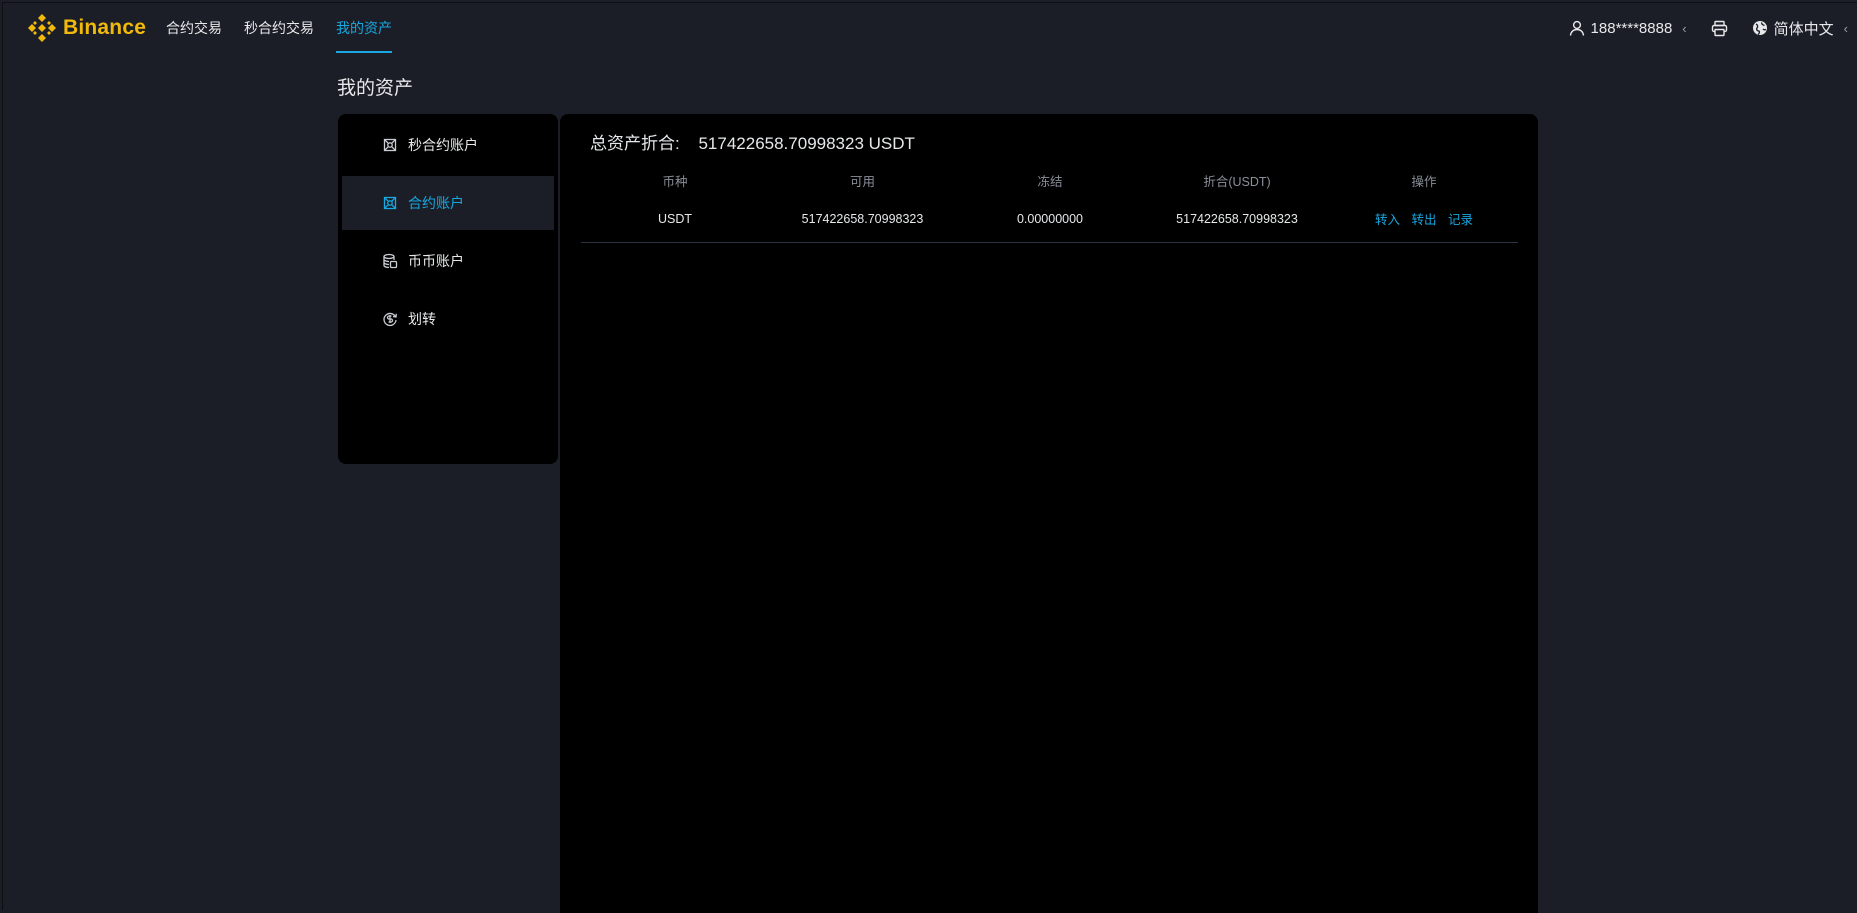  I want to click on transfer-icon, so click(390, 319).